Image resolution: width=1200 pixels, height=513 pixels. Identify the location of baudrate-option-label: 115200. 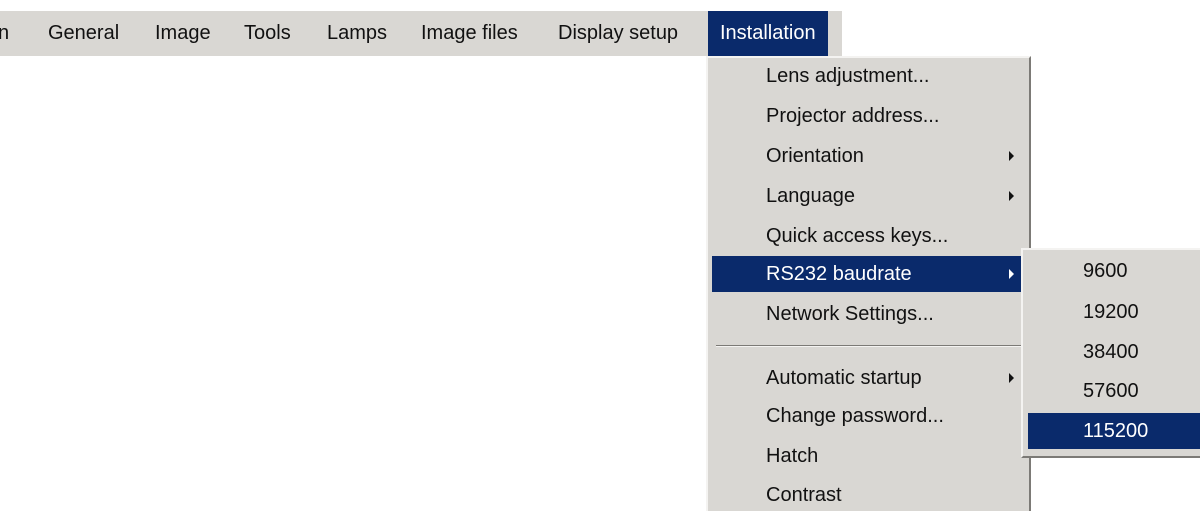
(1116, 431).